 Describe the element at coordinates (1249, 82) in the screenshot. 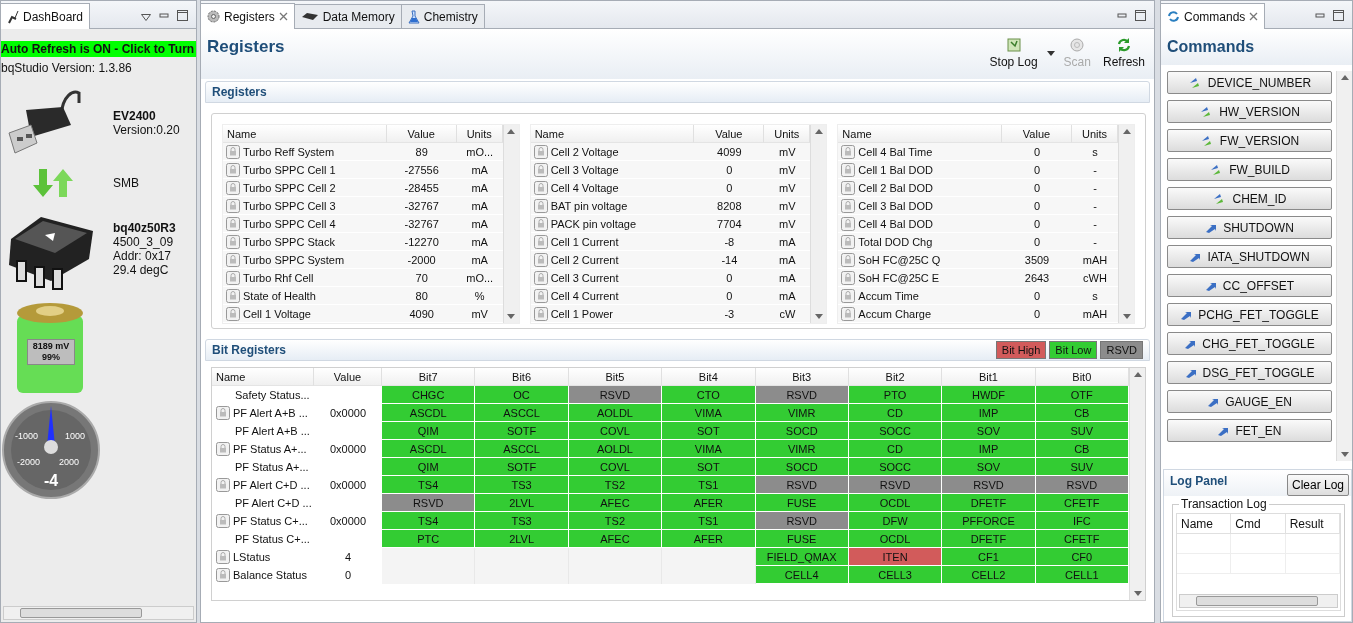

I see `command-button: DEVICE_NUMBER` at that location.